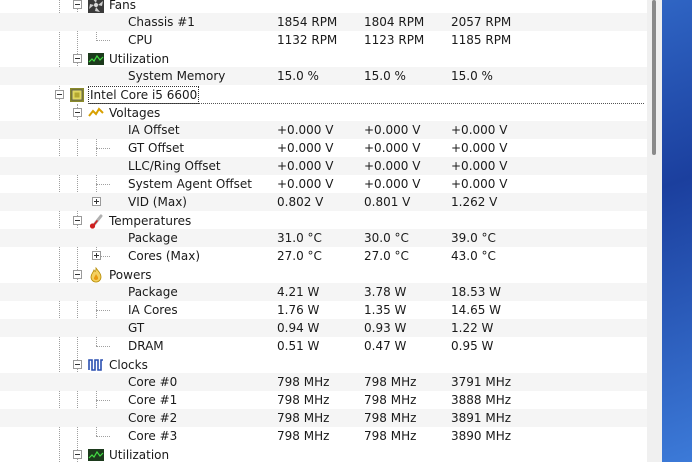 The image size is (692, 462). Describe the element at coordinates (299, 238) in the screenshot. I see `sensor-value: 31.0 °C` at that location.